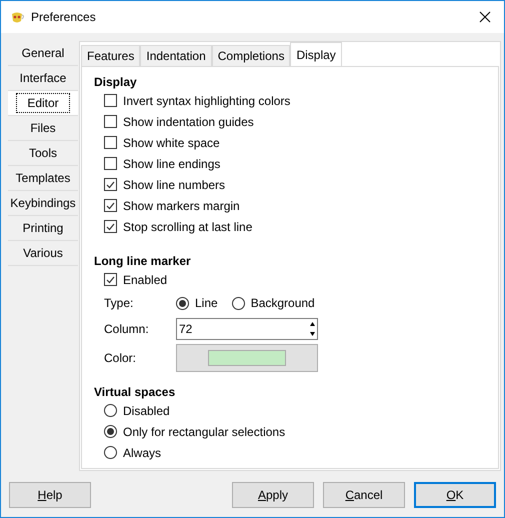  I want to click on option-label: Show line numbers, so click(174, 185).